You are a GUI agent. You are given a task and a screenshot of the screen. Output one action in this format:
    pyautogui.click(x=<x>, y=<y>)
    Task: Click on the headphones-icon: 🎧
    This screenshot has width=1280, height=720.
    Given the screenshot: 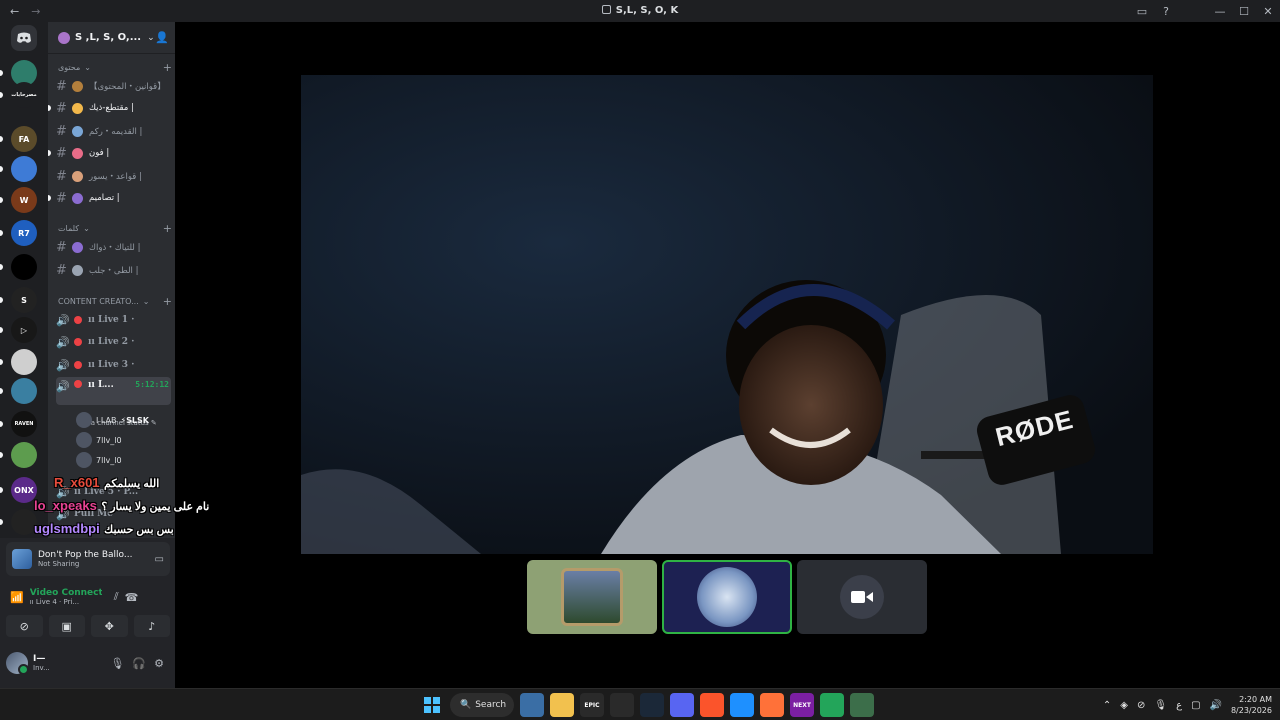 What is the action you would take?
    pyautogui.click(x=139, y=663)
    